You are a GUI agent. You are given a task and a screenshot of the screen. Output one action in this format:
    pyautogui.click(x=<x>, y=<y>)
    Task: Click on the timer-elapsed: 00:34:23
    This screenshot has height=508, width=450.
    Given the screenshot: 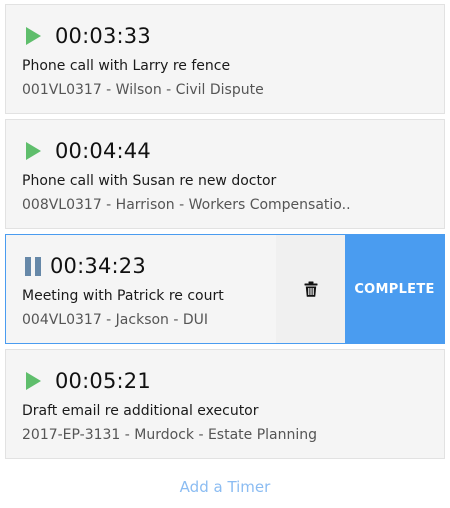 What is the action you would take?
    pyautogui.click(x=98, y=266)
    